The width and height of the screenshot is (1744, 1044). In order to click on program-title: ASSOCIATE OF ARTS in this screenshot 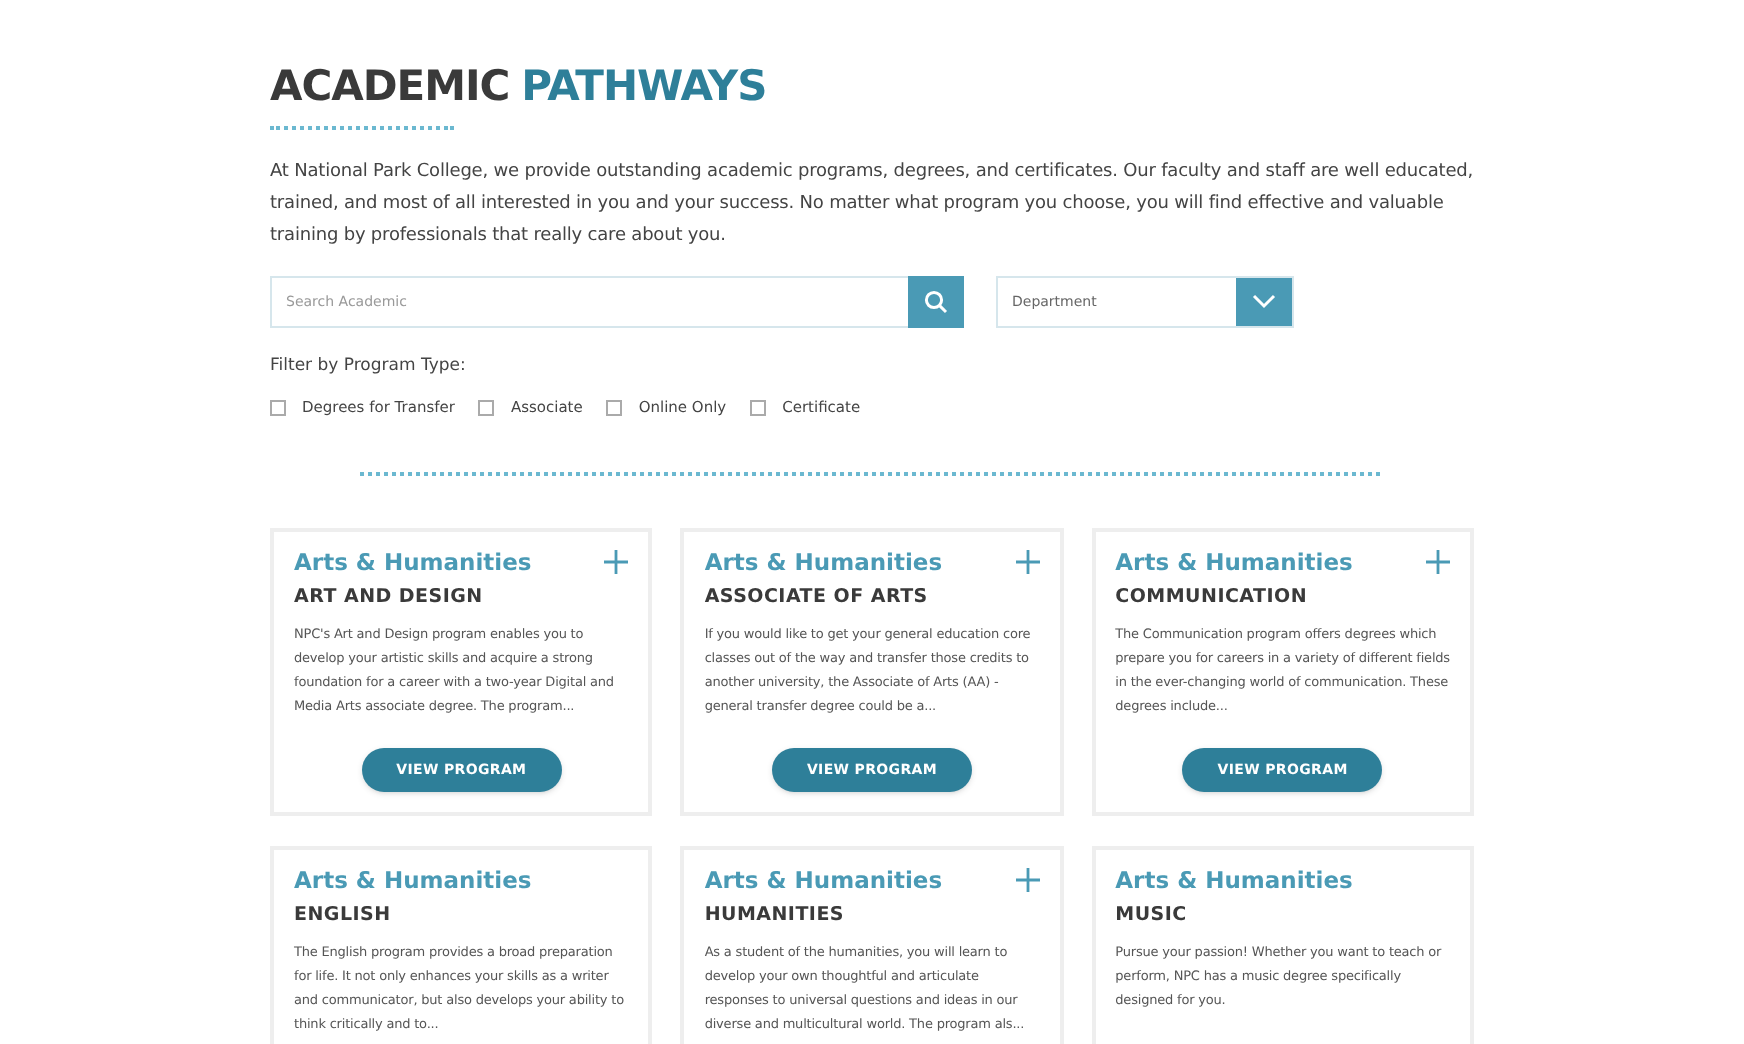, I will do `click(817, 598)`.